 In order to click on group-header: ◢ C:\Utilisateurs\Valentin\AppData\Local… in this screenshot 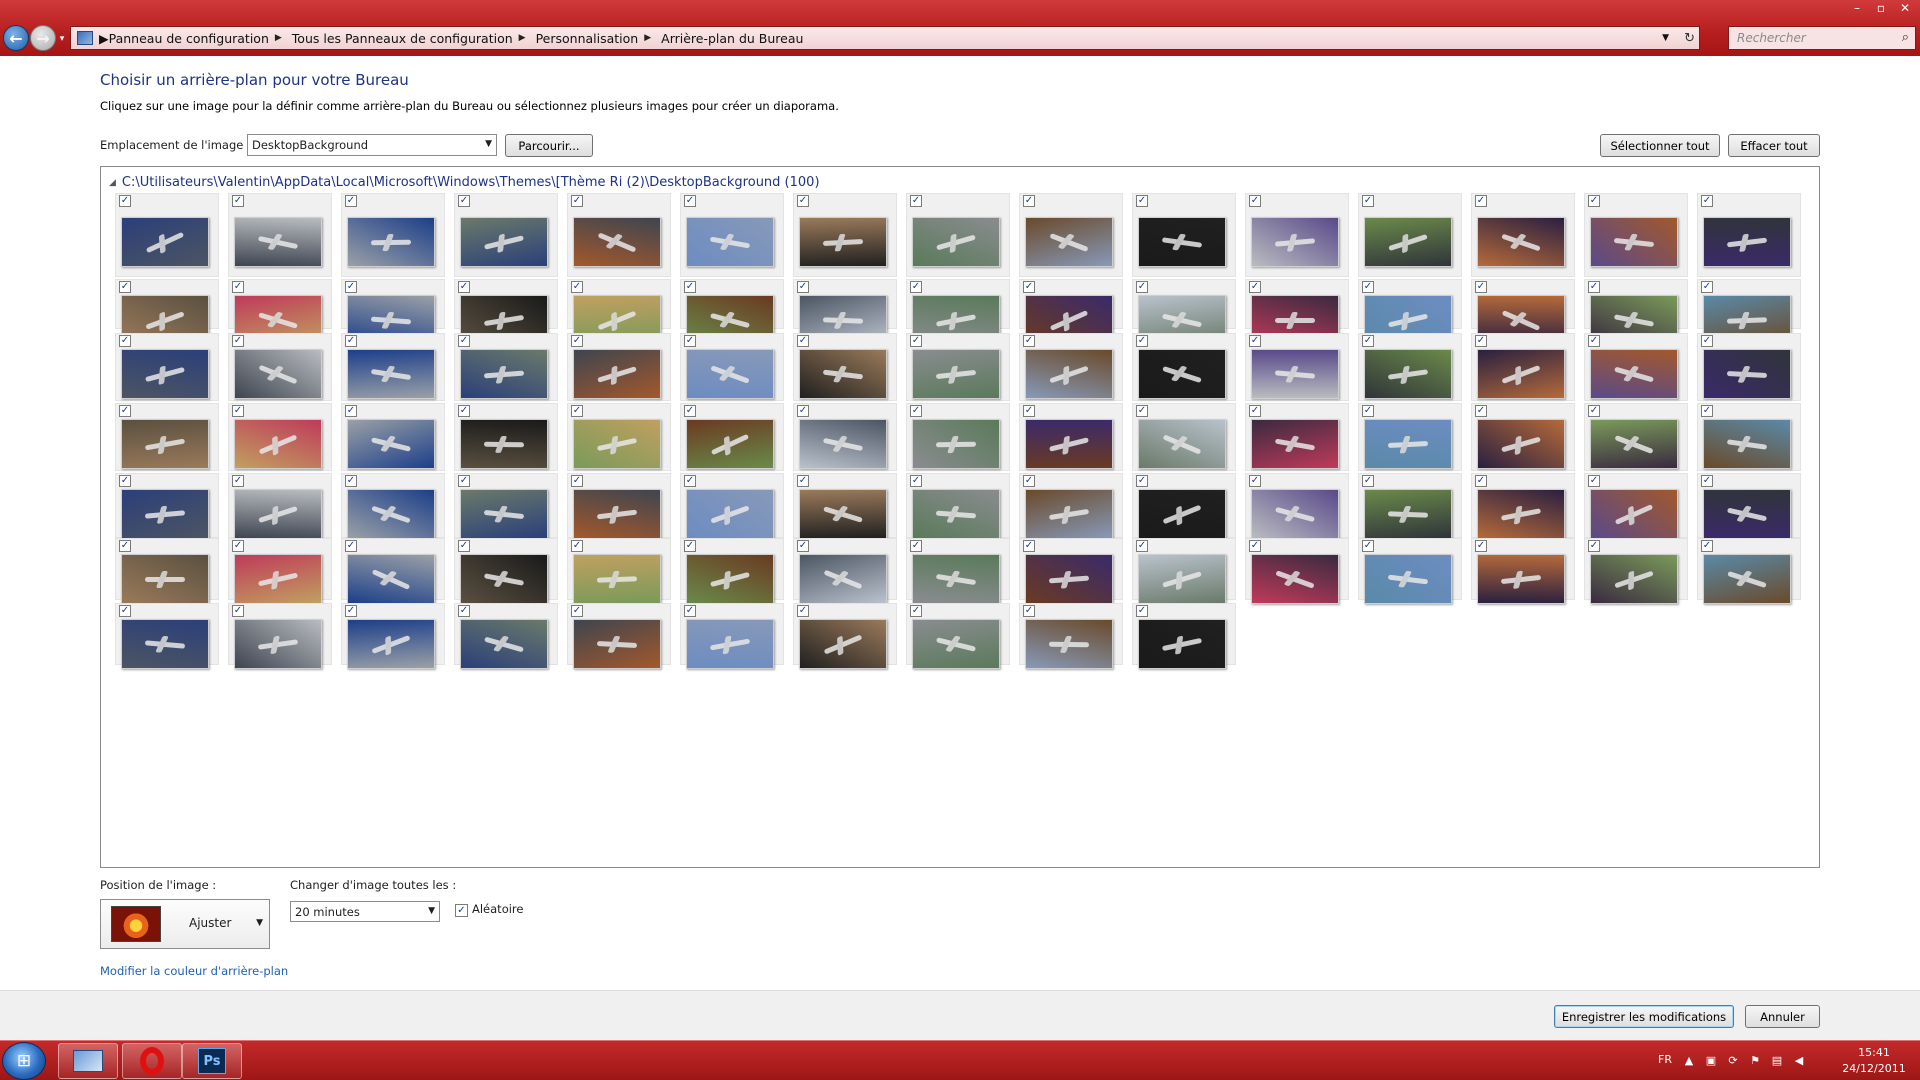, I will do `click(464, 182)`.